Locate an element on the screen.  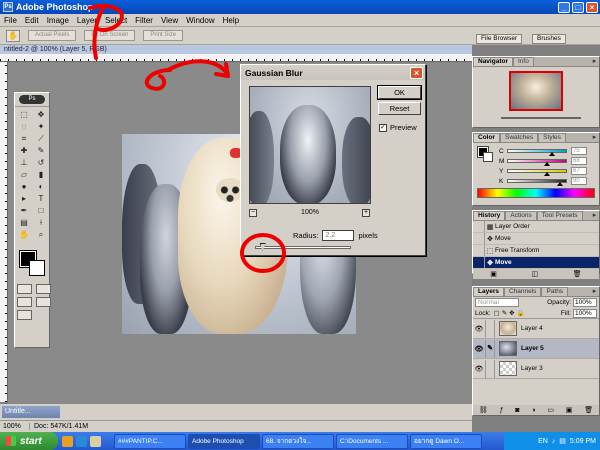
history-item: ⬚ Free Transform is located at coordinates (536, 251).